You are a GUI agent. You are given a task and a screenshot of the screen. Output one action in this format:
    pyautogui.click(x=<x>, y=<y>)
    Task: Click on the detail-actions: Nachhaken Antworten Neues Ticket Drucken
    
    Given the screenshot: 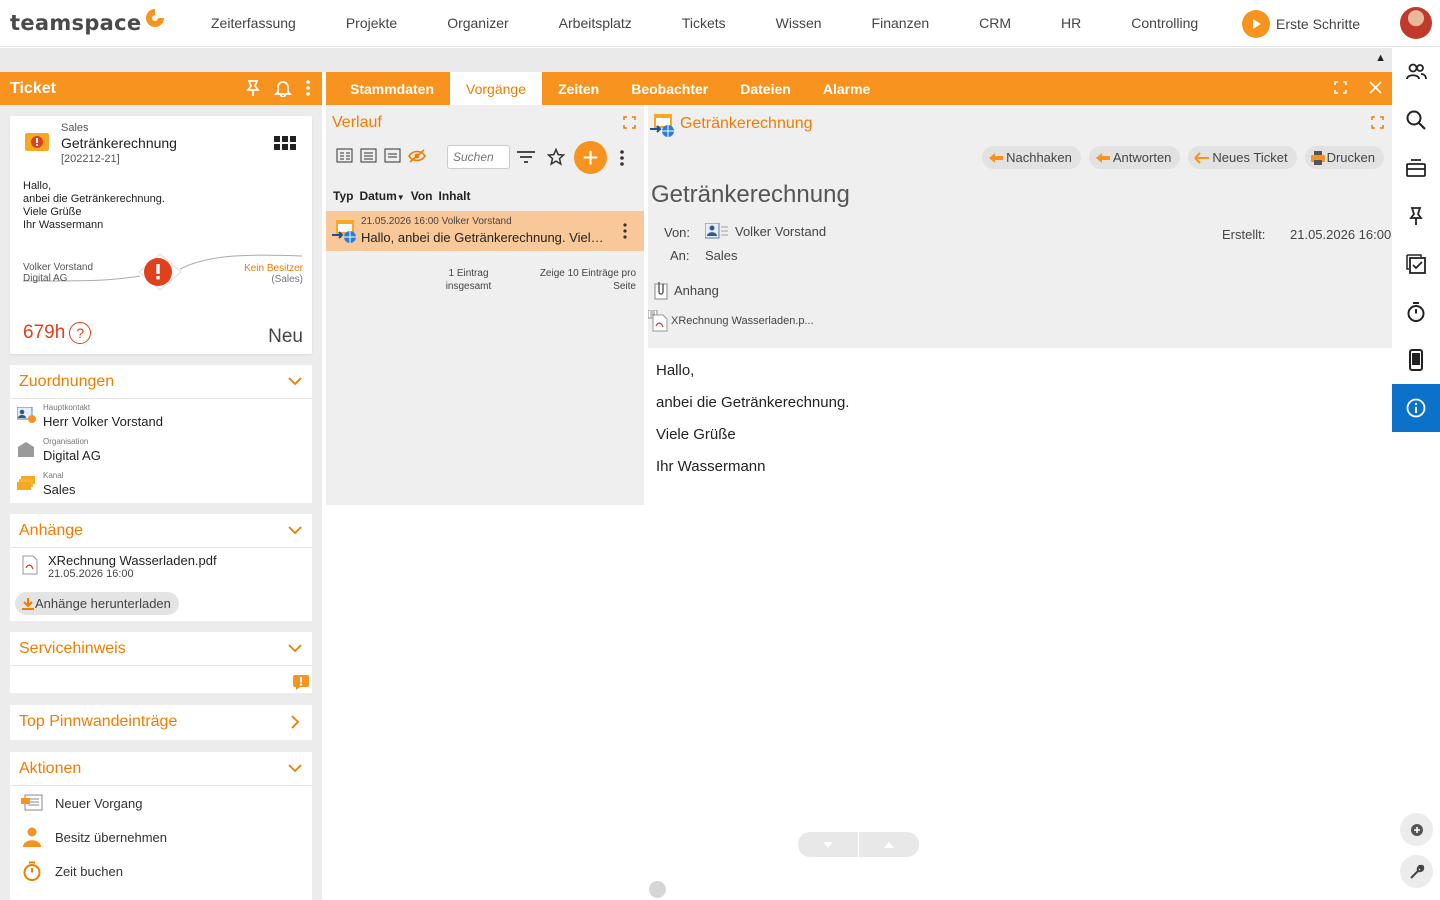 What is the action you would take?
    pyautogui.click(x=1183, y=157)
    